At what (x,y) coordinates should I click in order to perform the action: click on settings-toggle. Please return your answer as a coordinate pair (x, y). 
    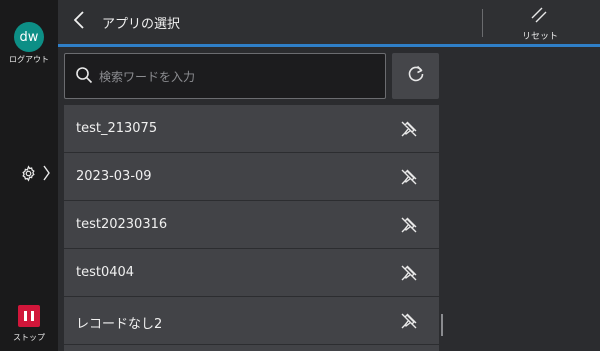
    Looking at the image, I should click on (36, 175).